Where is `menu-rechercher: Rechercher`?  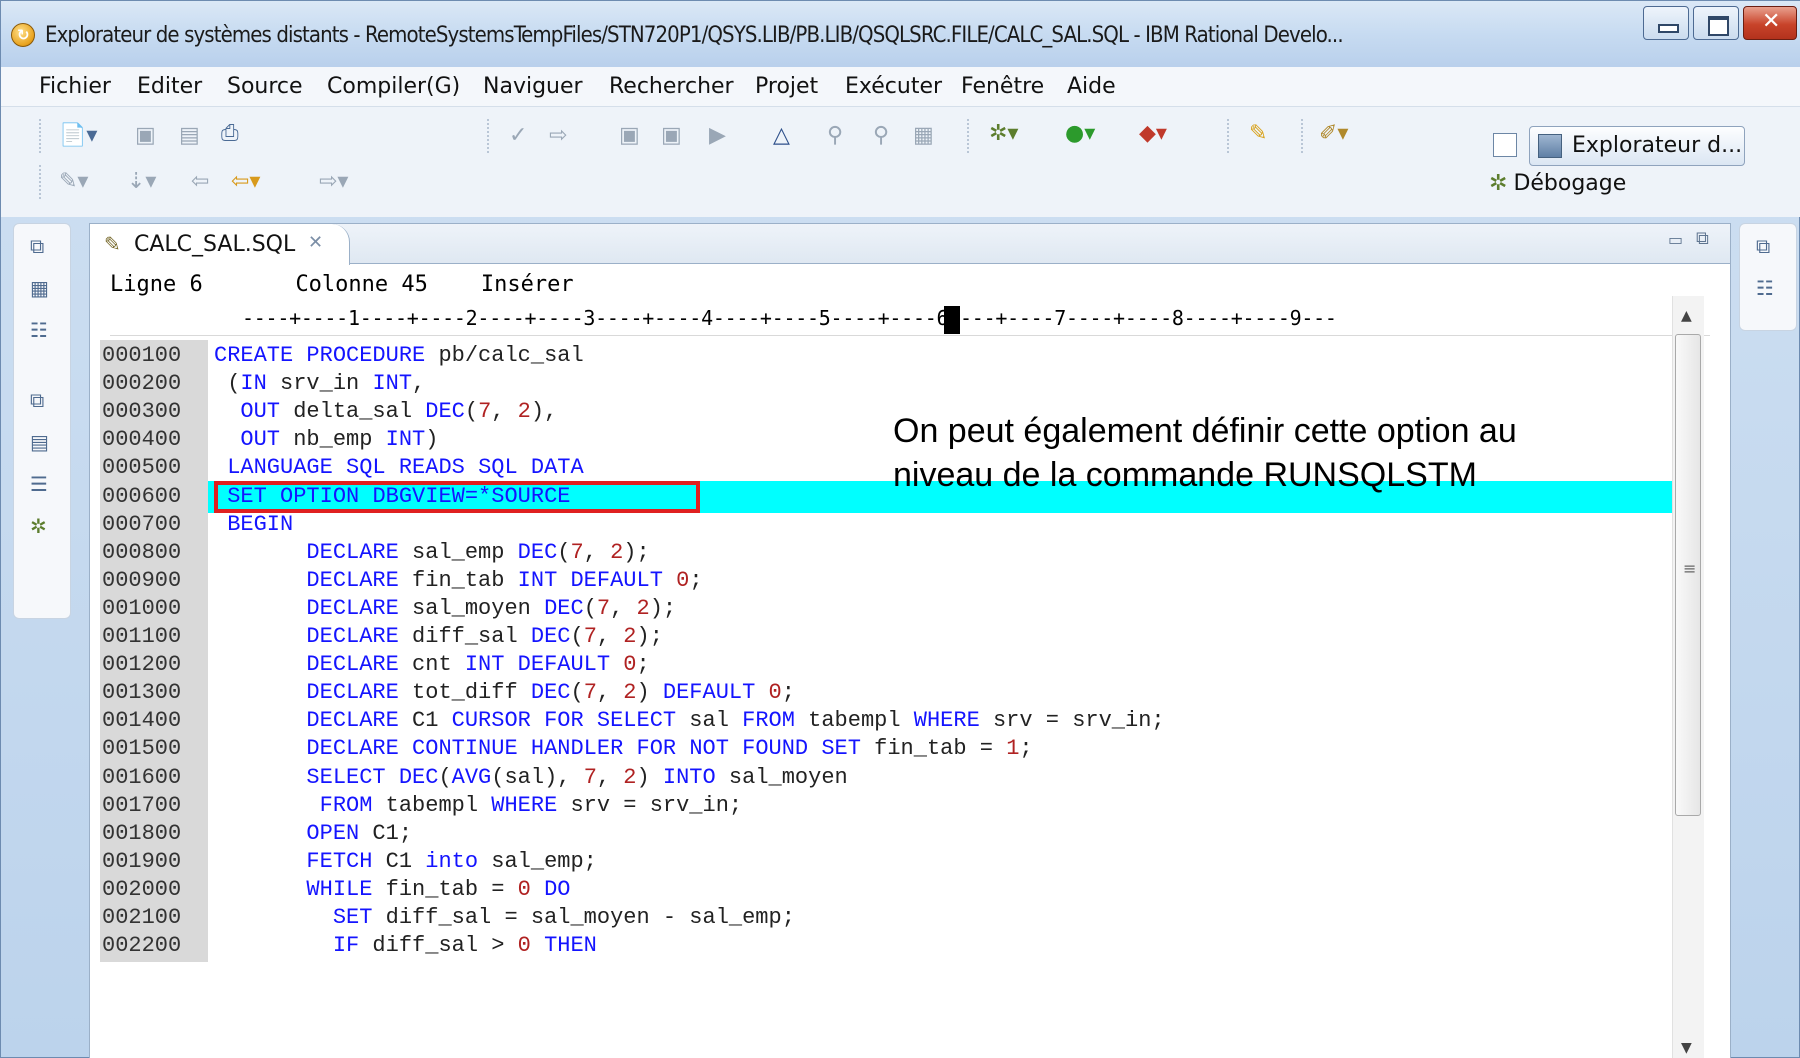
menu-rechercher: Rechercher is located at coordinates (671, 86).